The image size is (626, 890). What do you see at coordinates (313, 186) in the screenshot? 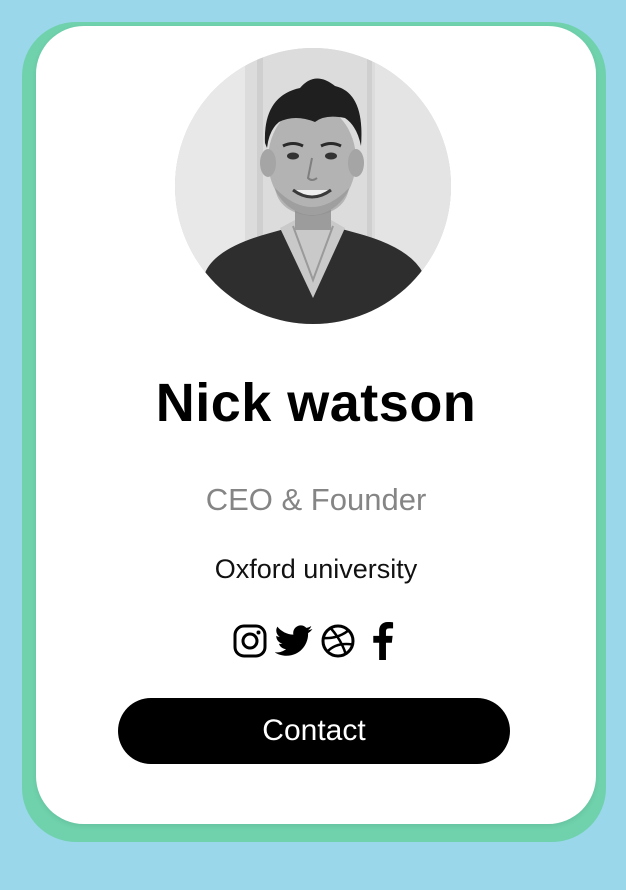
I see `avatar` at bounding box center [313, 186].